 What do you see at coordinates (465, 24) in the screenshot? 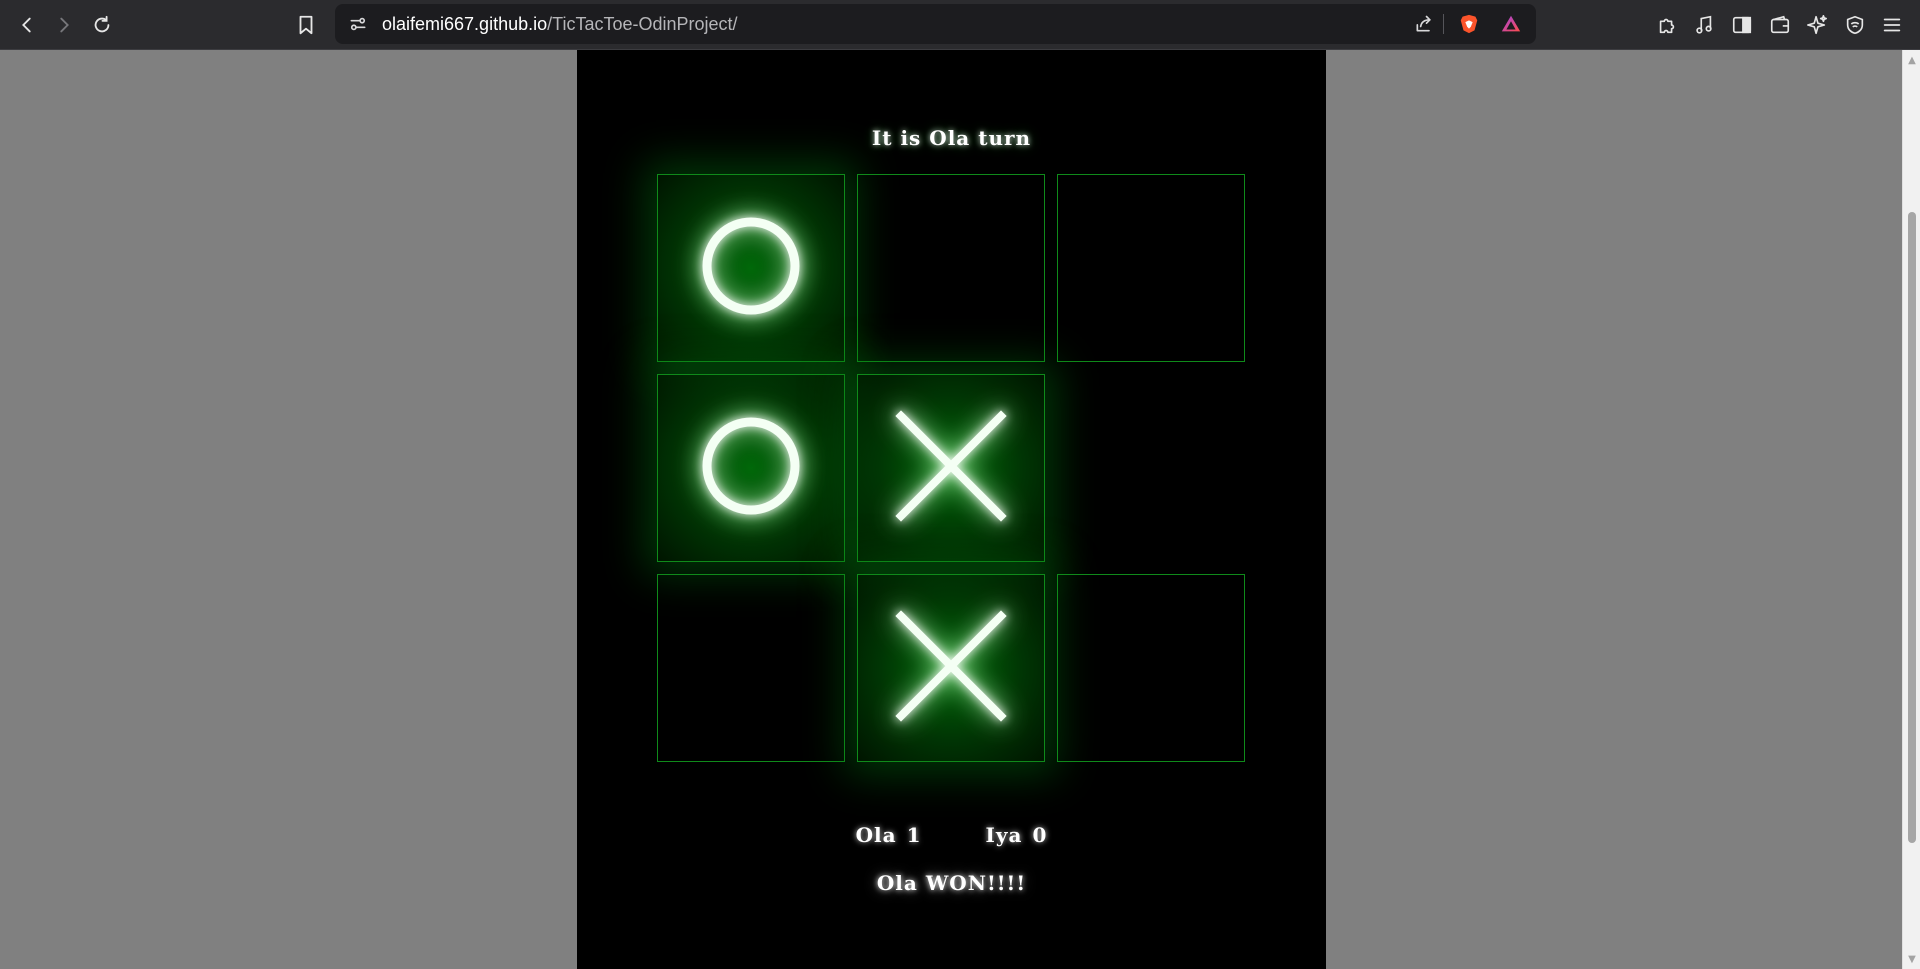
I see `url-domain: olaifemi667.github.io` at bounding box center [465, 24].